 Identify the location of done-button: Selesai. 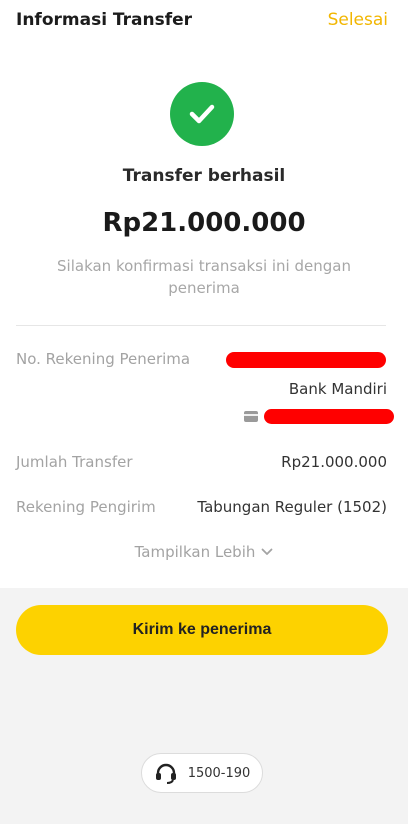
(358, 20).